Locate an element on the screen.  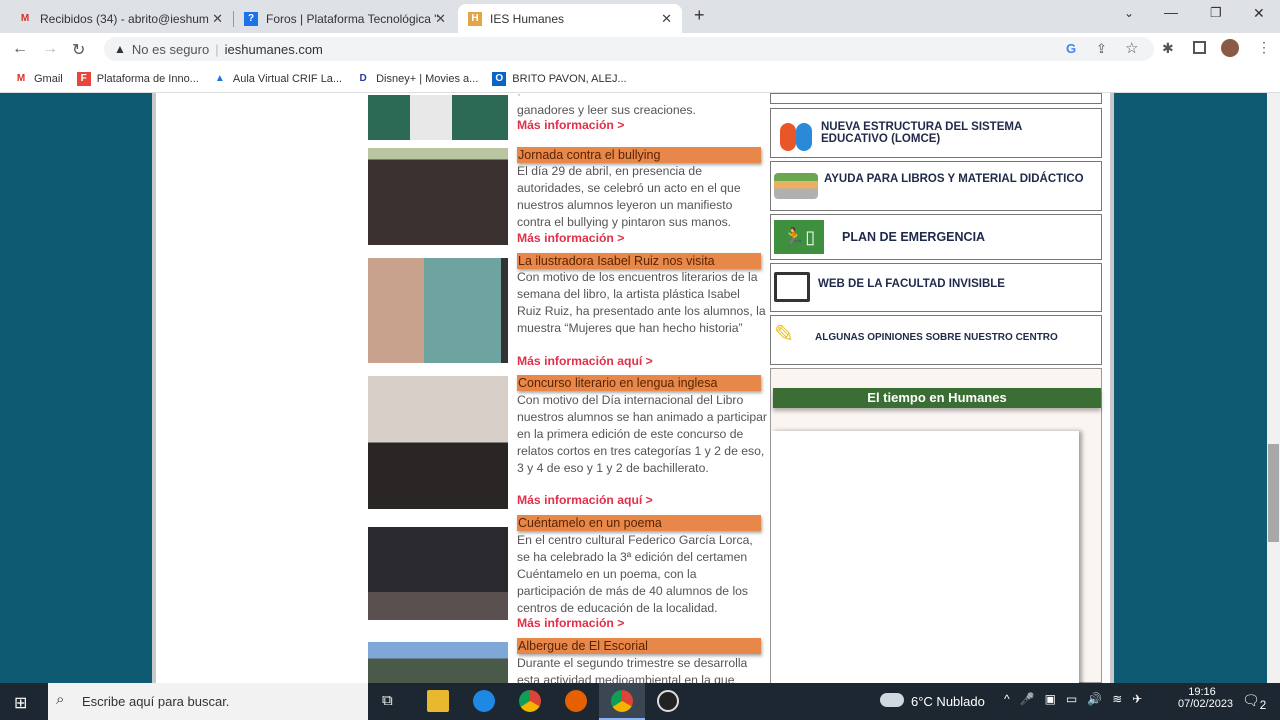
book-icon is located at coordinates (792, 287).